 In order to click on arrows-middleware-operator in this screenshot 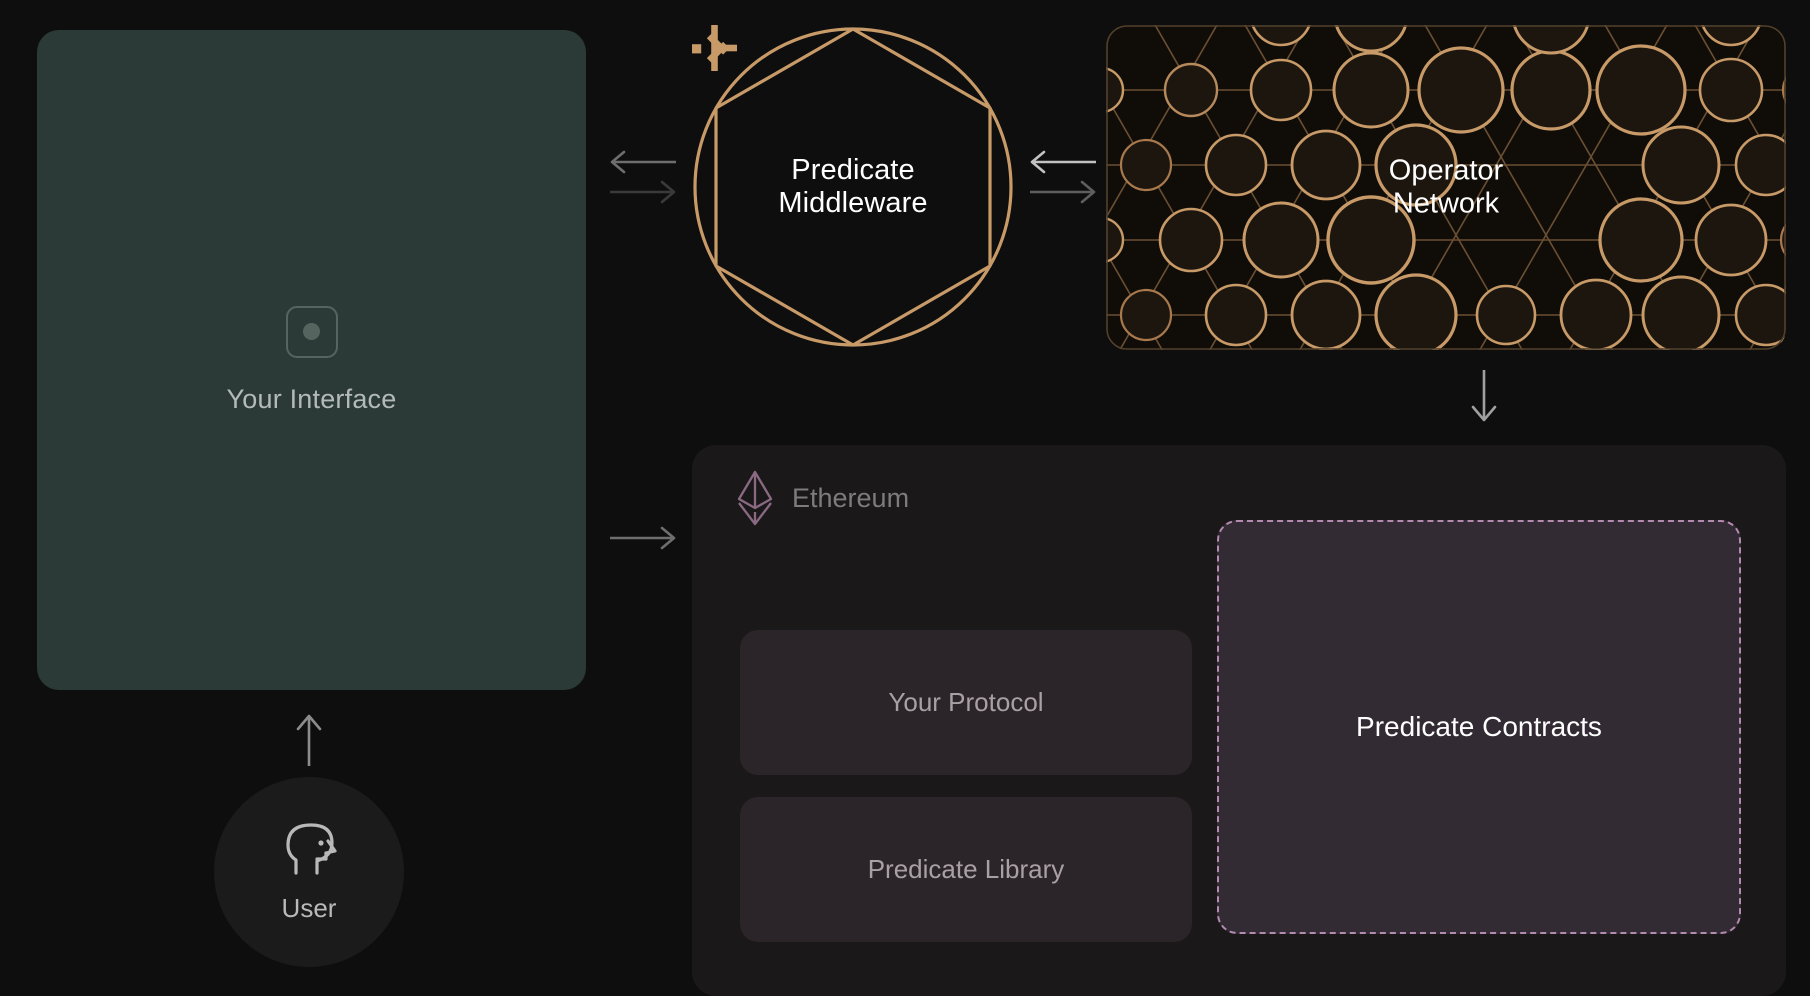, I will do `click(1063, 177)`.